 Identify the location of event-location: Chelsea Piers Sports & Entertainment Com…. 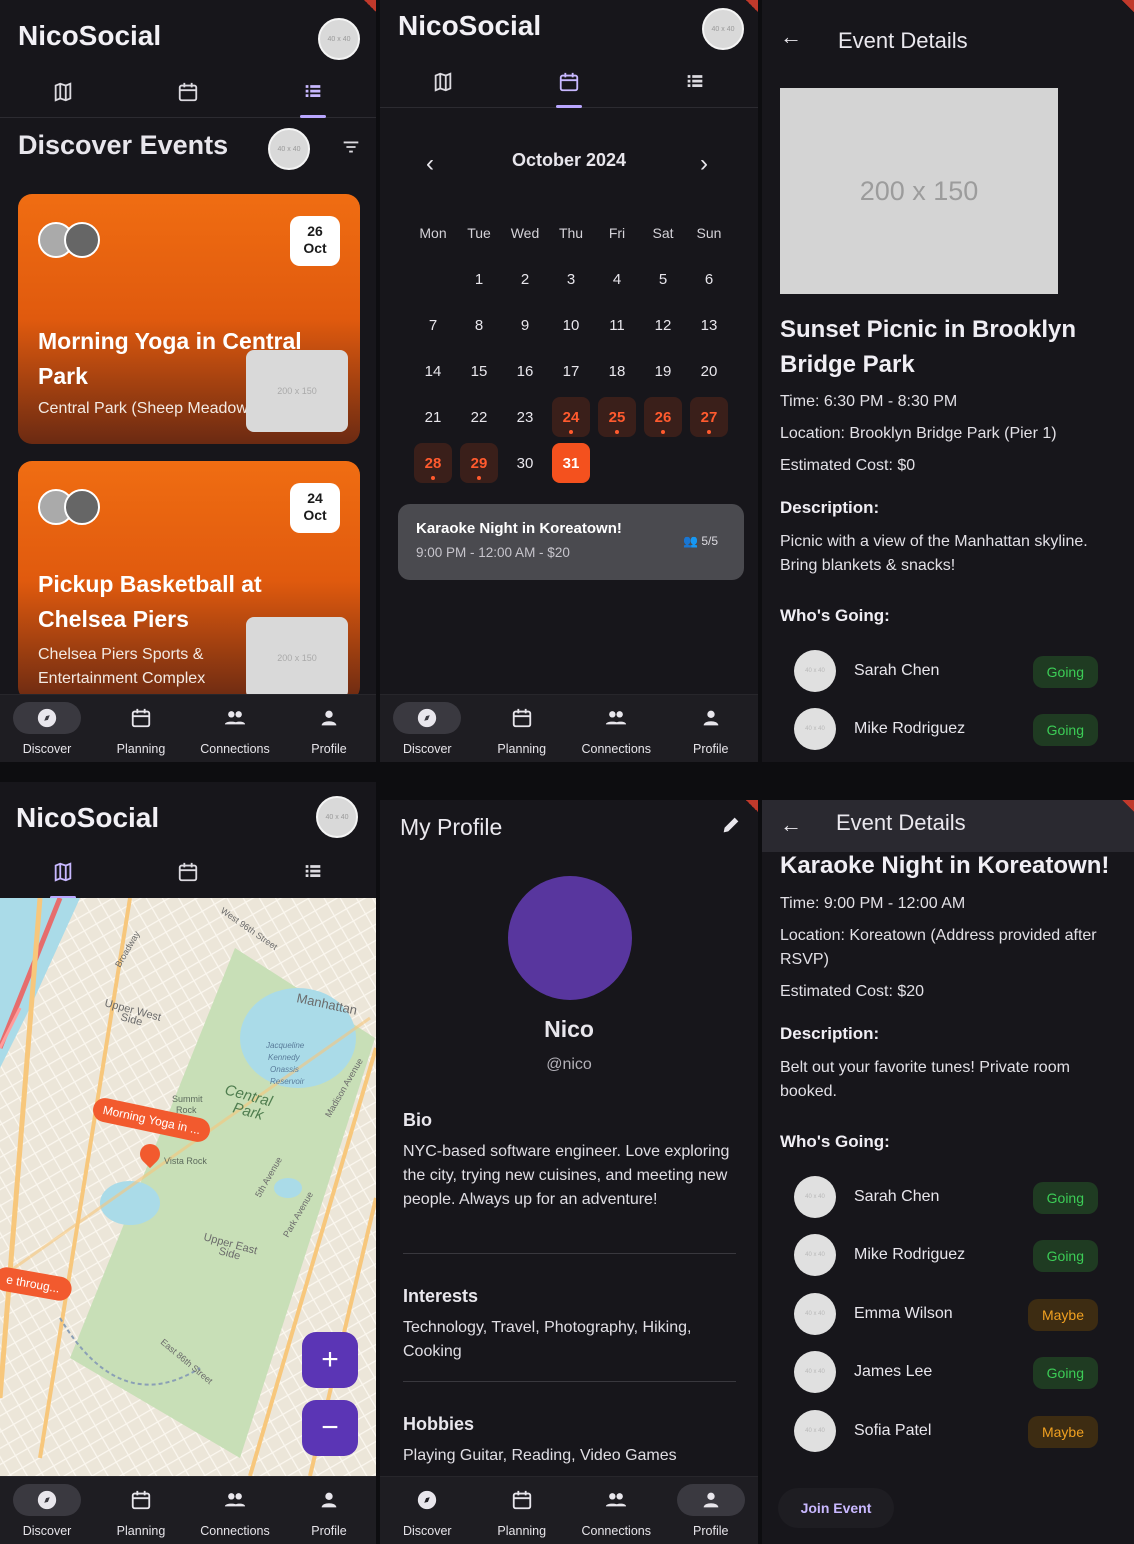
(122, 666).